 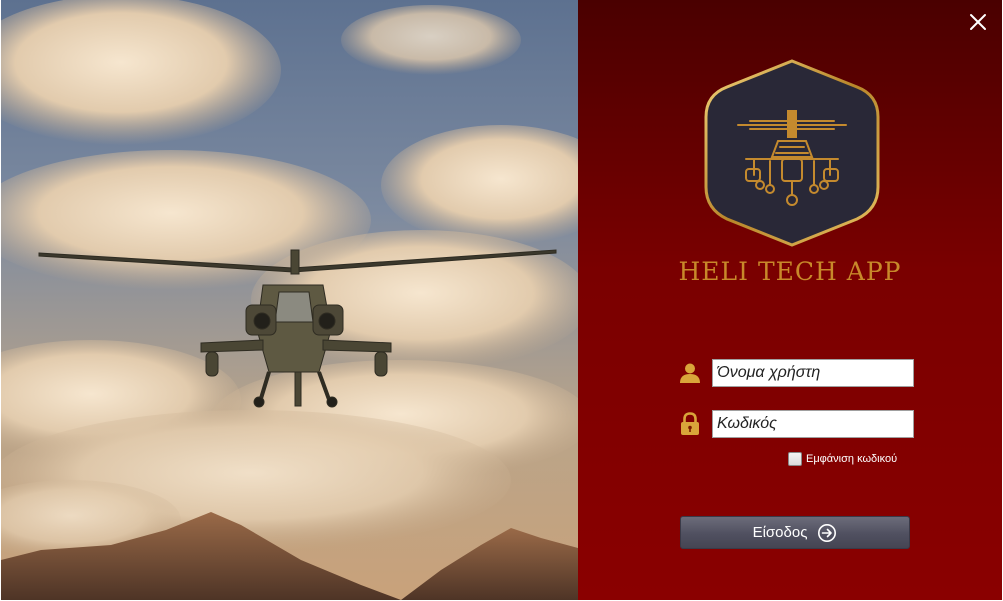 What do you see at coordinates (813, 424) in the screenshot?
I see `password-input` at bounding box center [813, 424].